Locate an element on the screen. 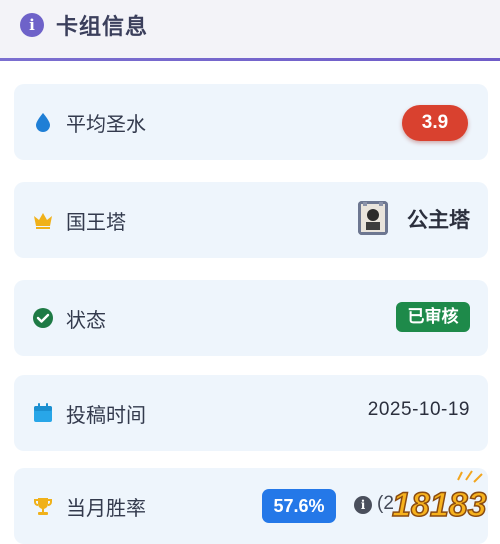 Image resolution: width=500 pixels, height=544 pixels. king-tower-row: 国王塔 公主塔 is located at coordinates (251, 220).